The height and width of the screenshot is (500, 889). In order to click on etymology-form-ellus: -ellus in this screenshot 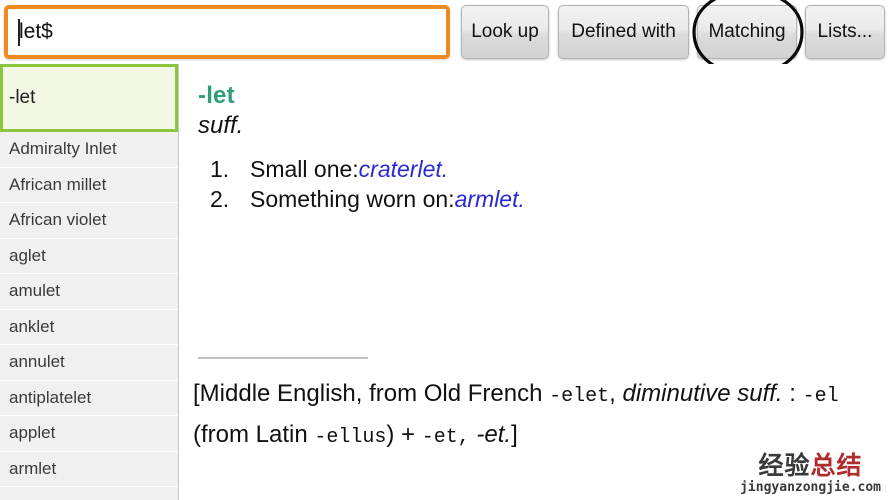, I will do `click(350, 437)`.